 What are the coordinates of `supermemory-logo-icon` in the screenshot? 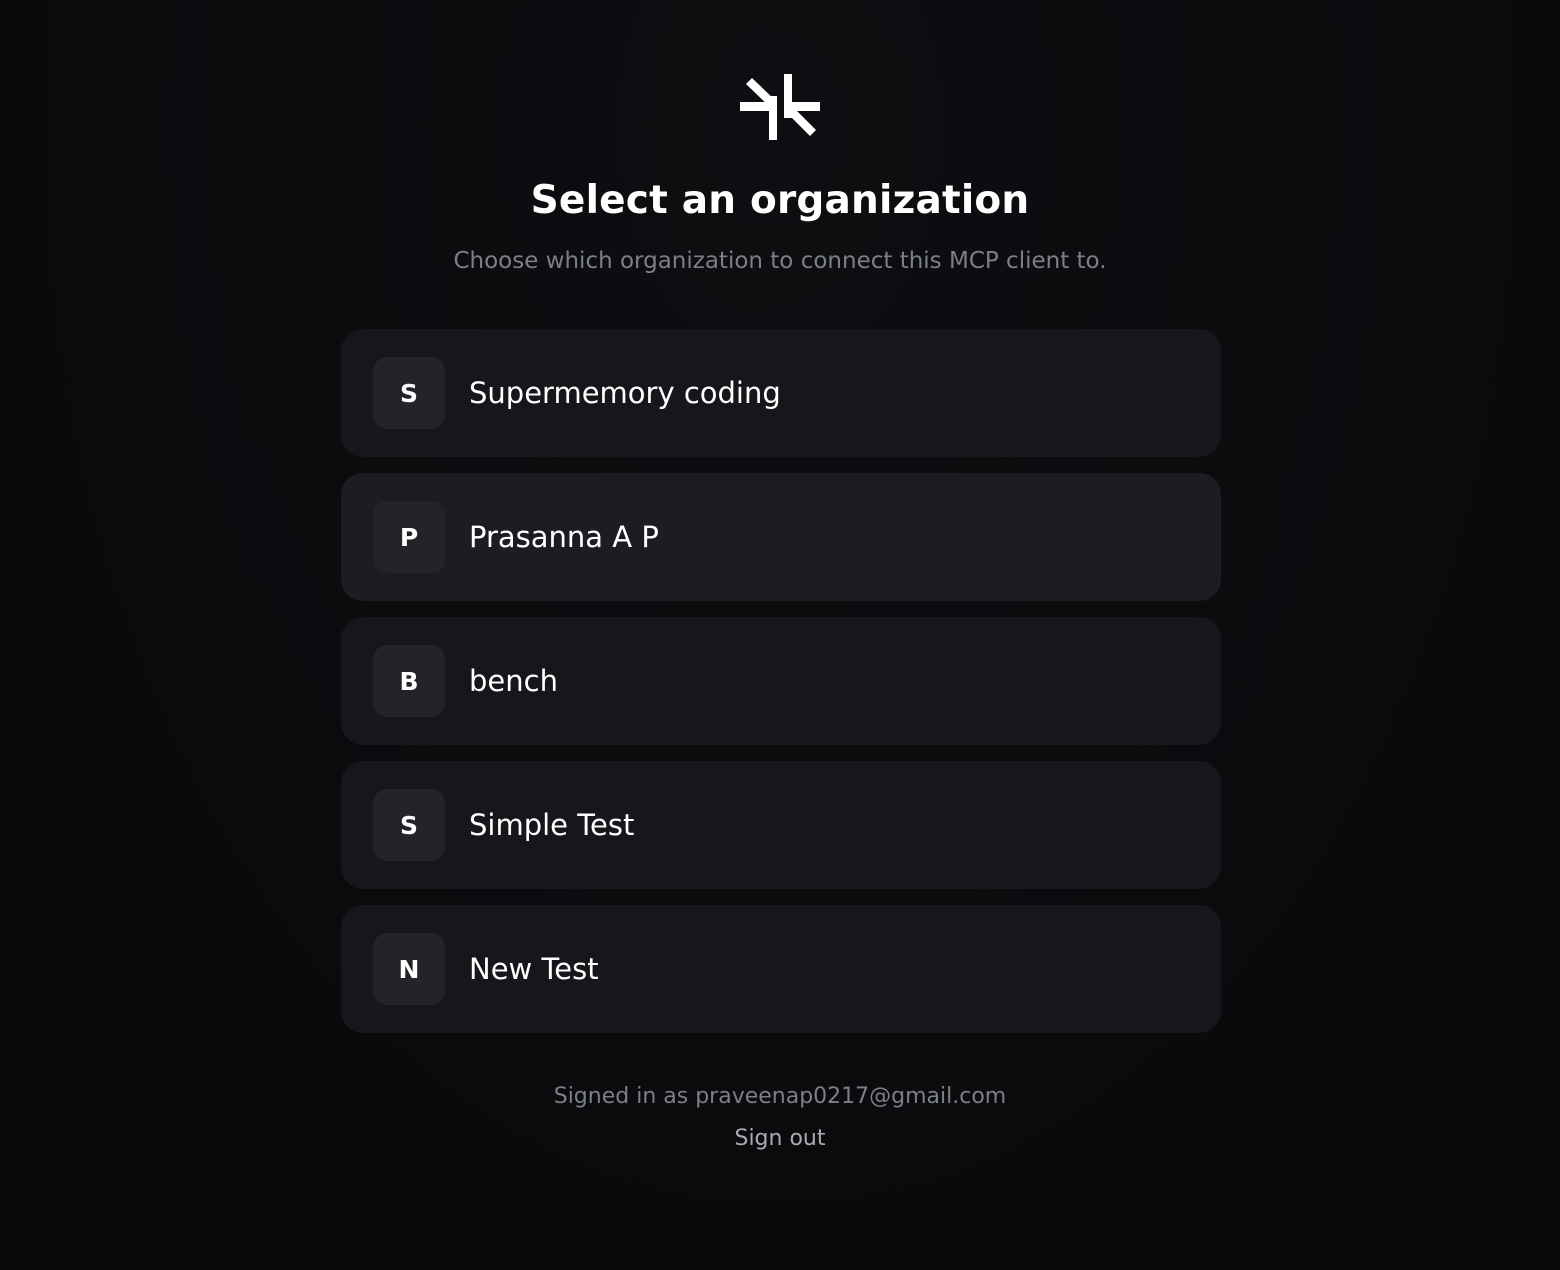 It's located at (781, 107).